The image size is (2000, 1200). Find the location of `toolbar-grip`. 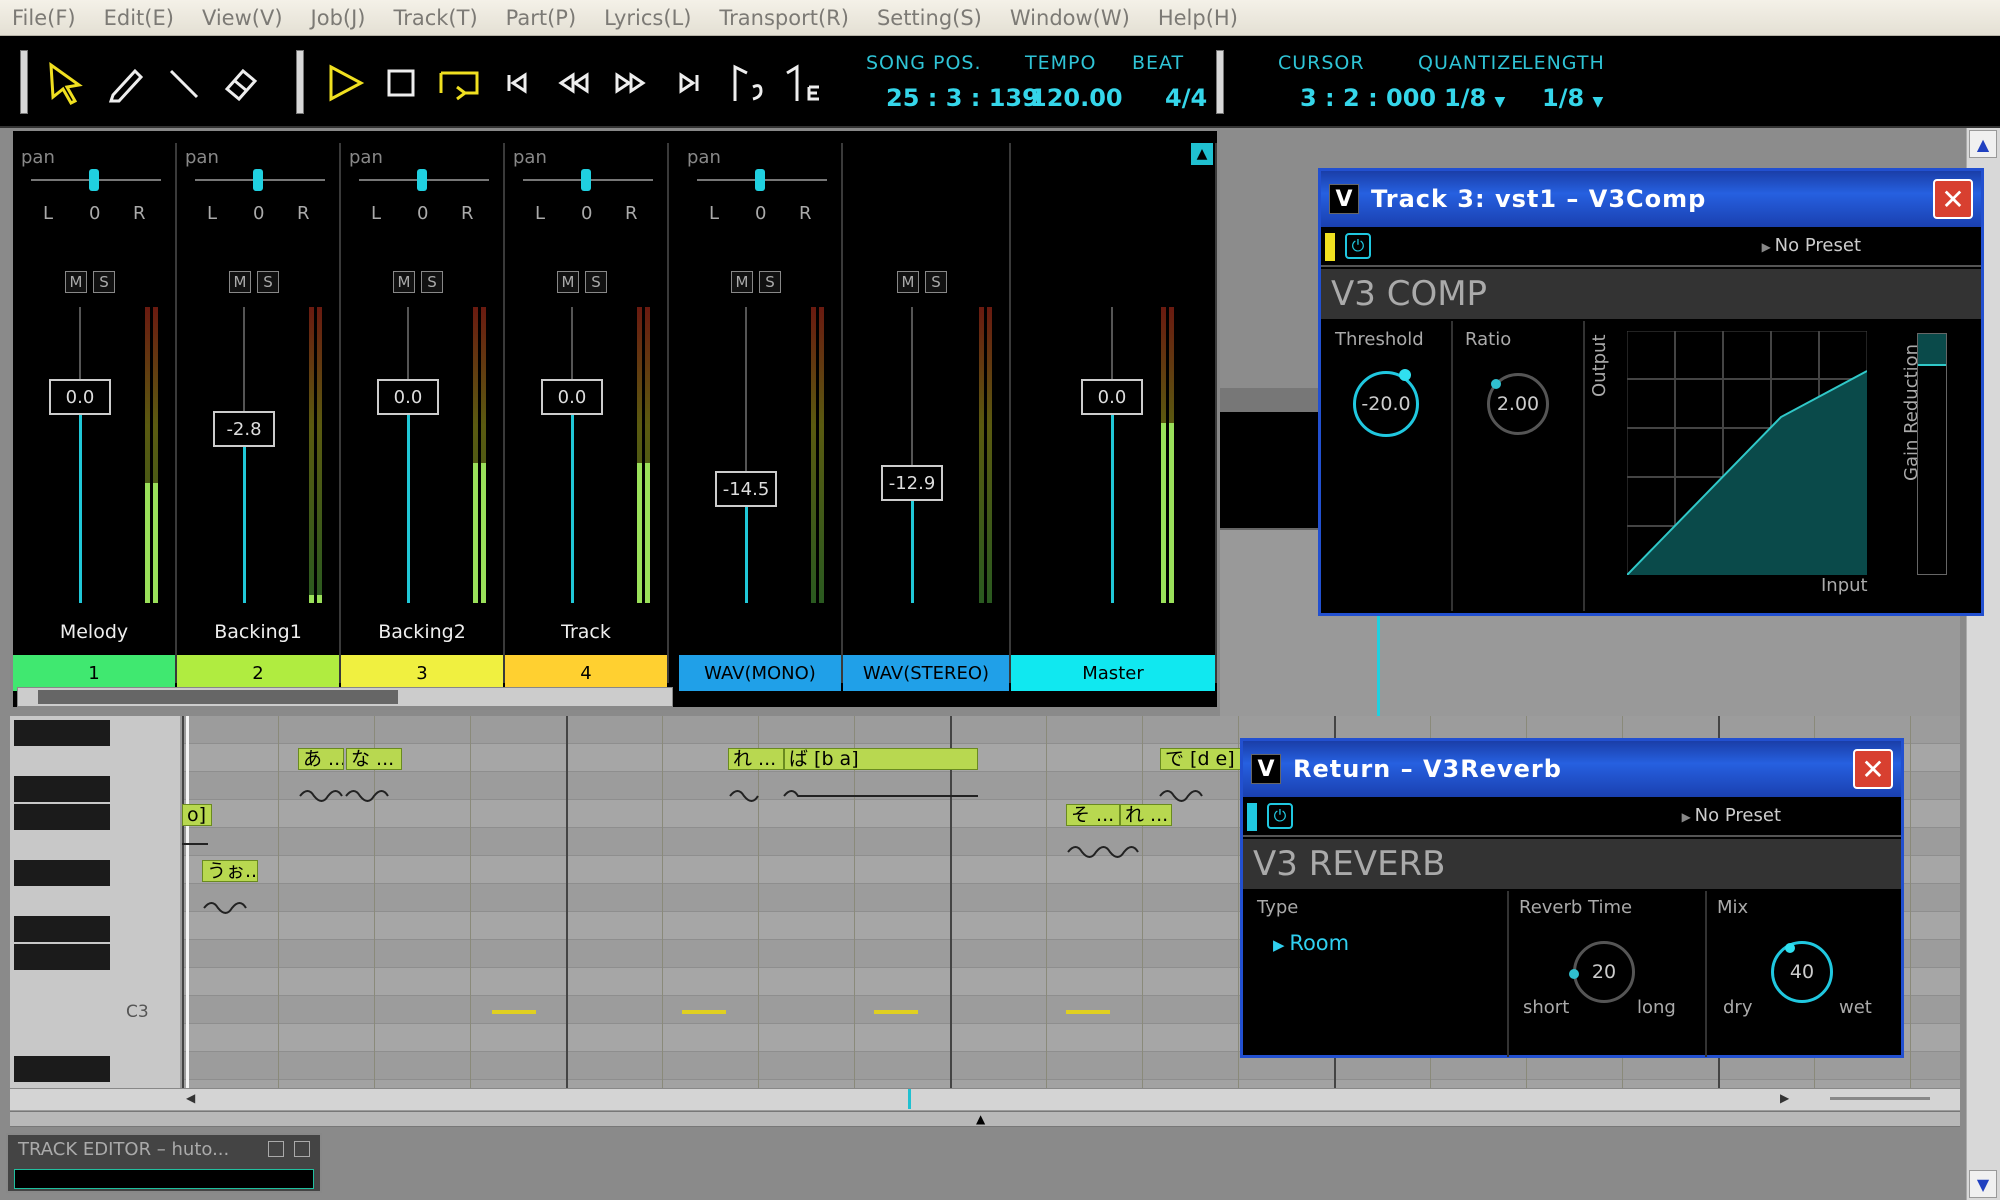

toolbar-grip is located at coordinates (24, 82).